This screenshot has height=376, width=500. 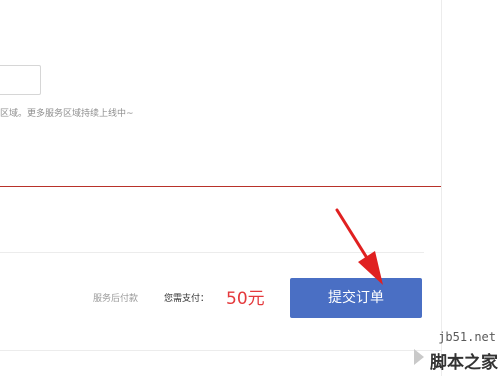 I want to click on row-divider, so click(x=212, y=252).